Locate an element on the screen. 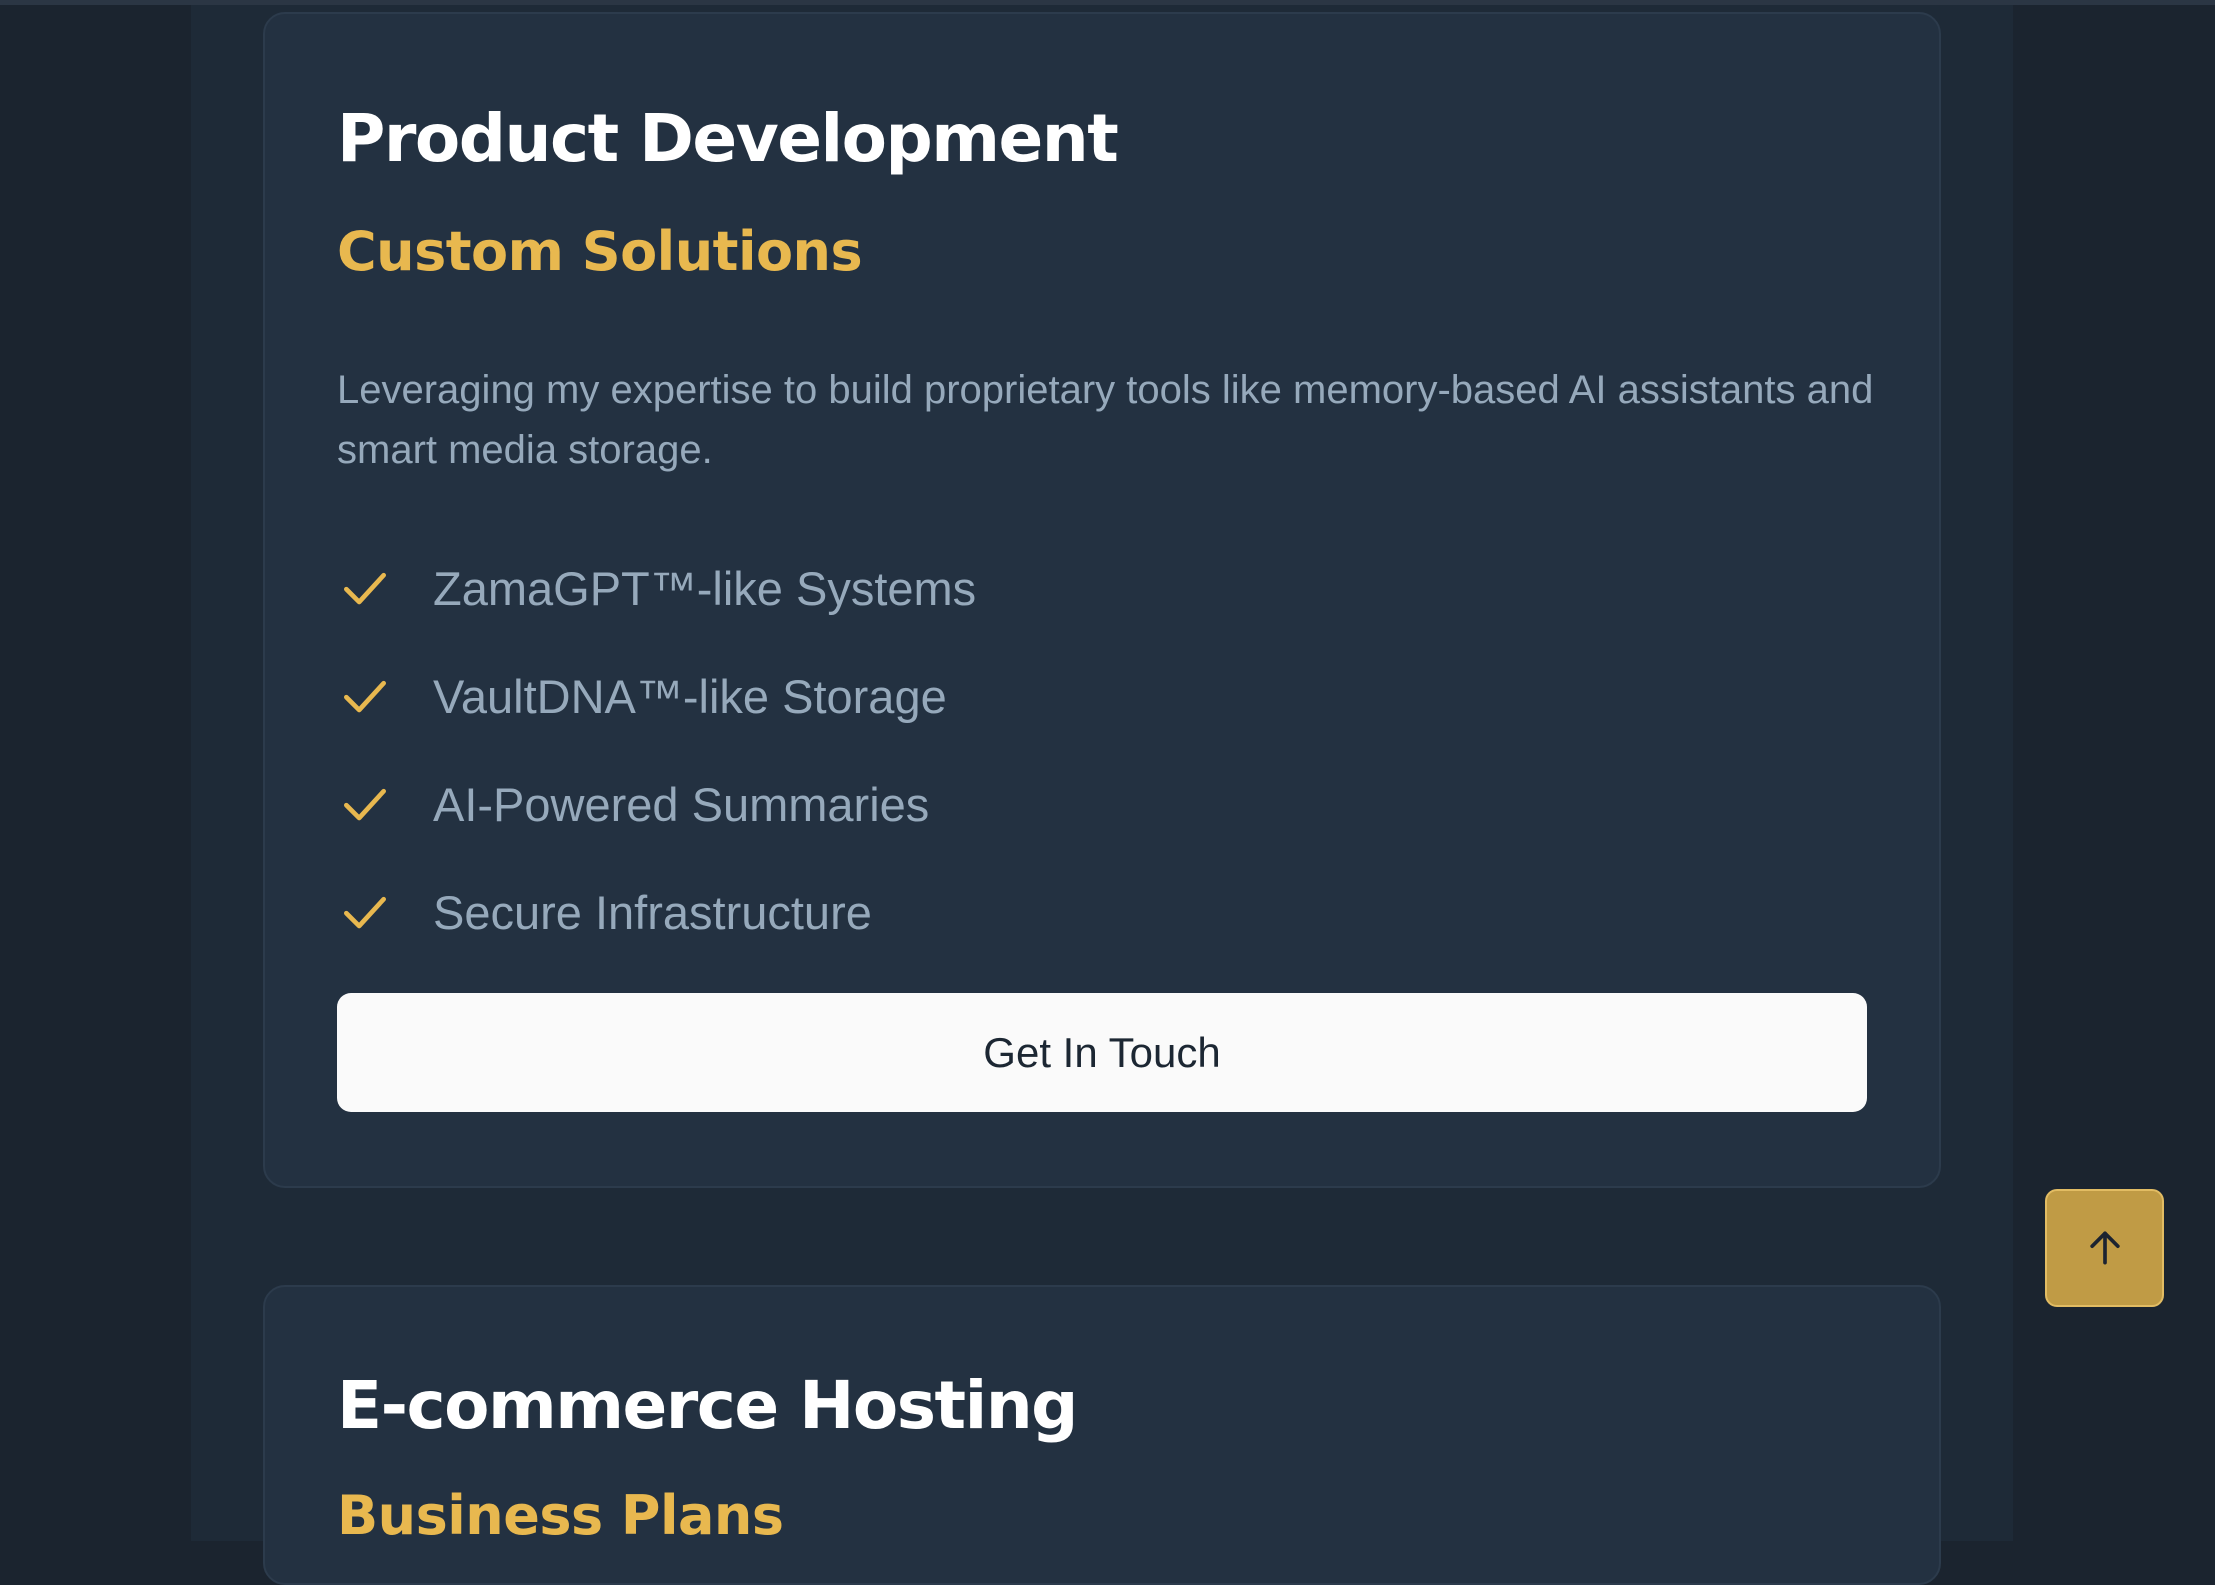  feature-item: ZamaGPT™-like Systems is located at coordinates (656, 588).